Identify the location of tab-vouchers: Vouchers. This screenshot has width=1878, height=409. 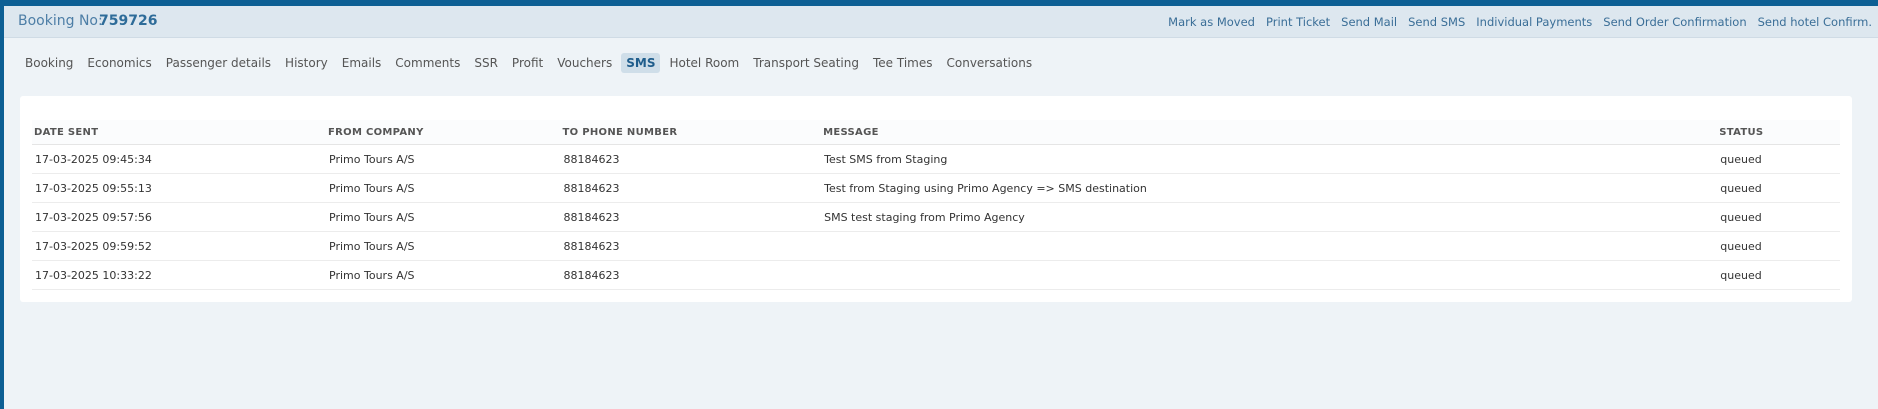
(584, 63).